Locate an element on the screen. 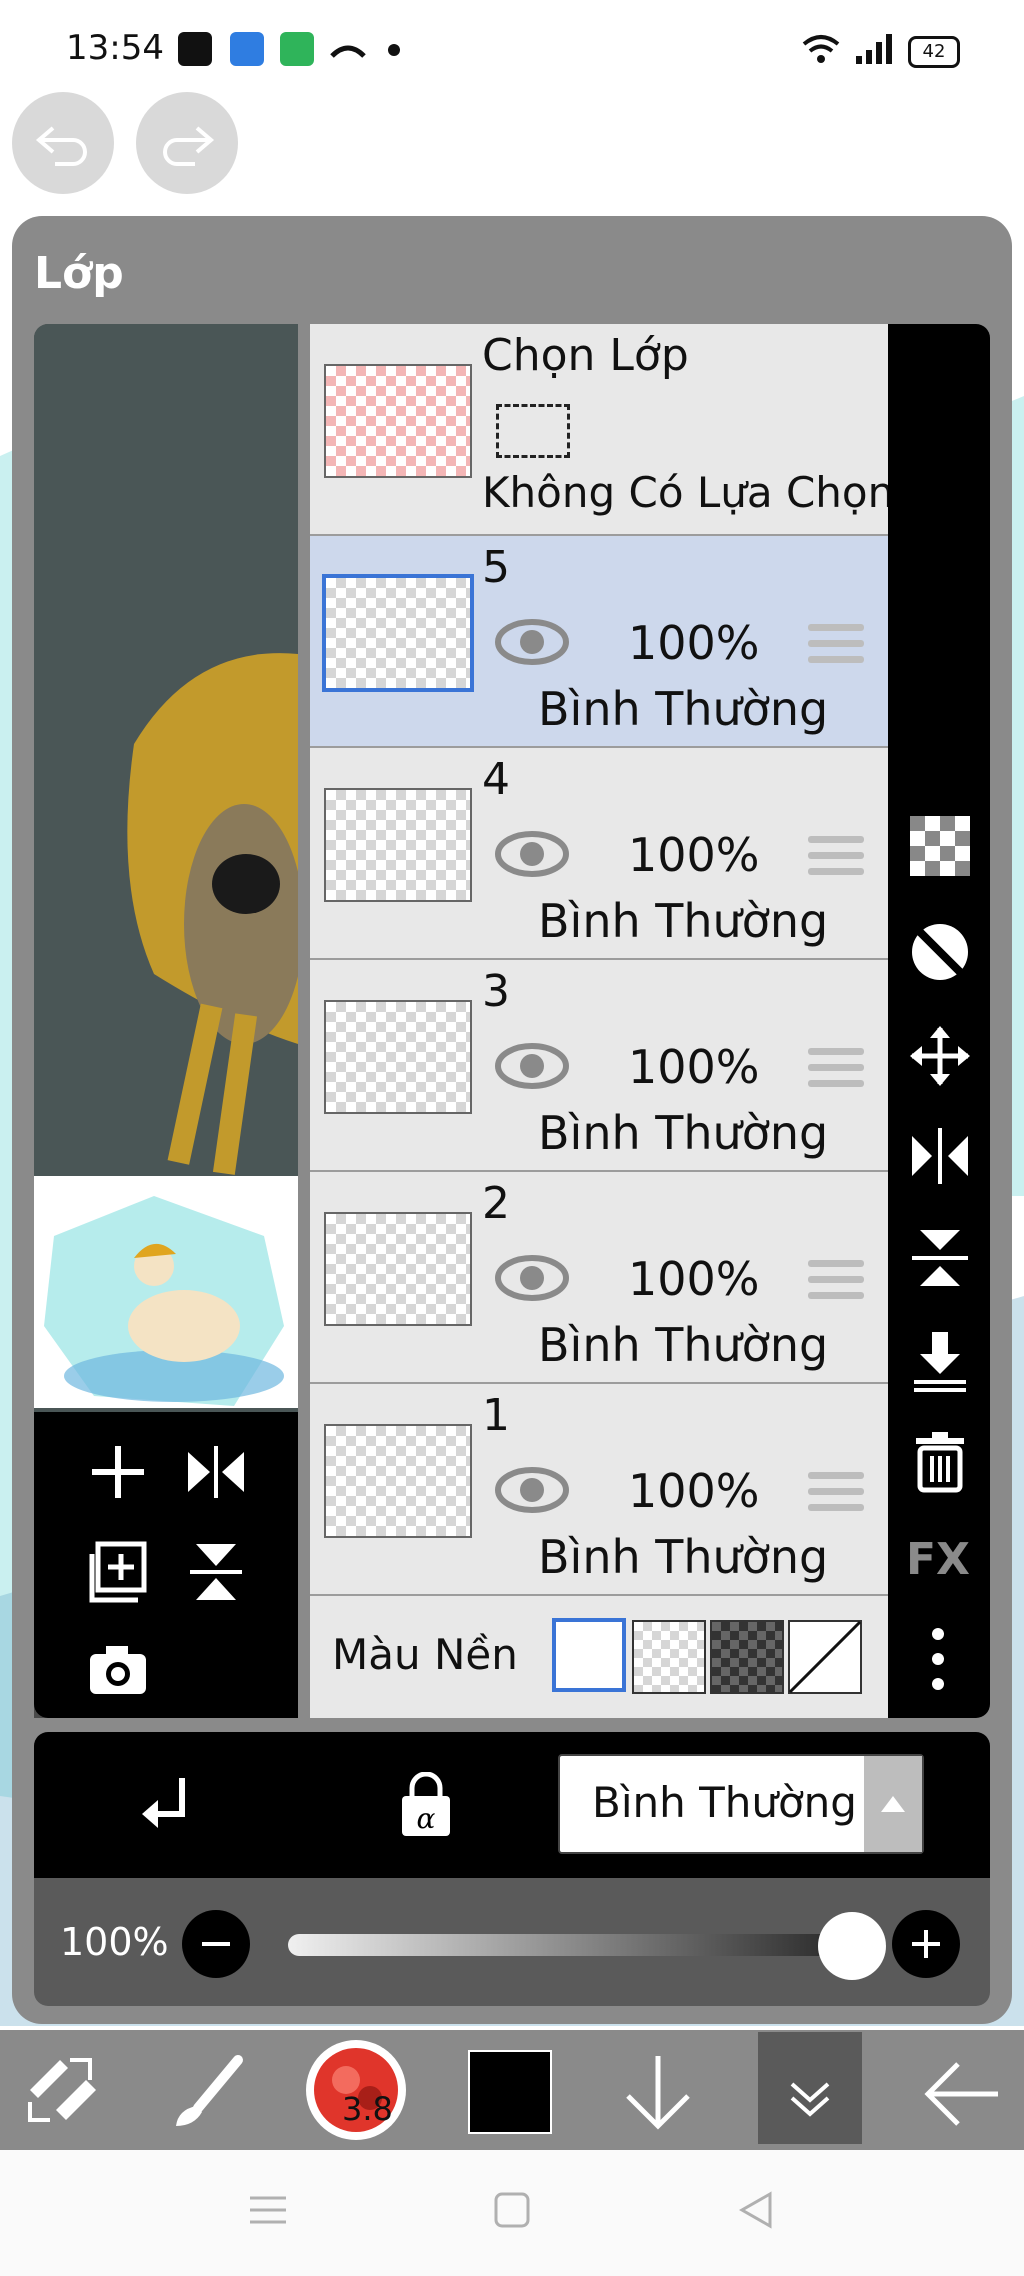 This screenshot has width=1024, height=2276. alpha-lock-icon: α is located at coordinates (426, 1805).